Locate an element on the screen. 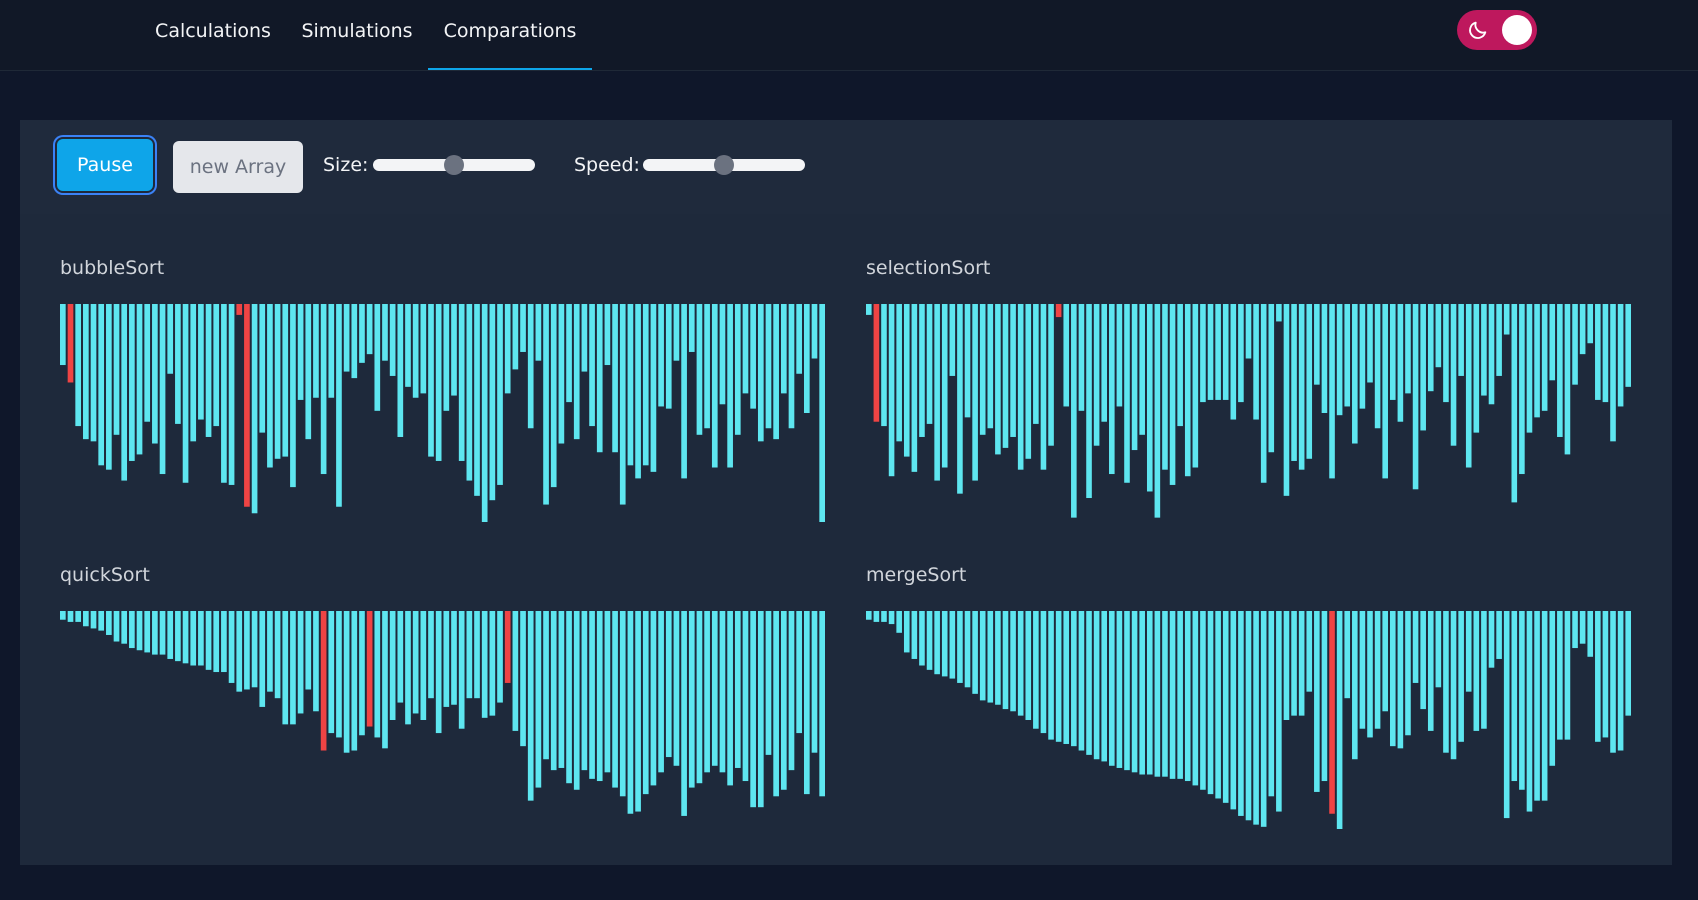 Image resolution: width=1698 pixels, height=900 pixels. speed-slider-thumb is located at coordinates (724, 165).